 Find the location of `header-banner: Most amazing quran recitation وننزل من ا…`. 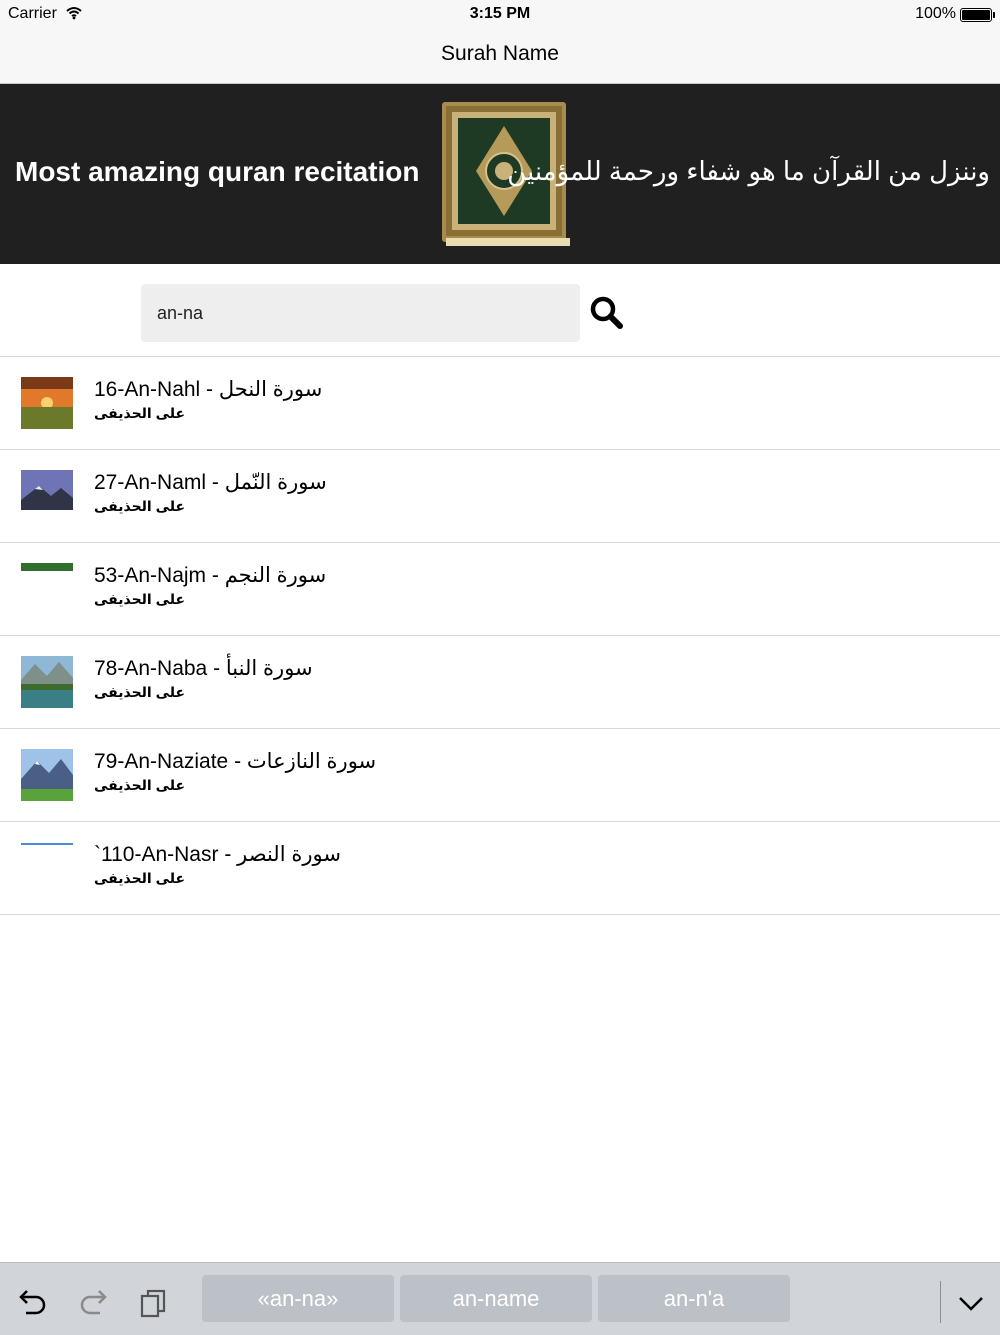

header-banner: Most amazing quran recitation وننزل من ا… is located at coordinates (500, 174).